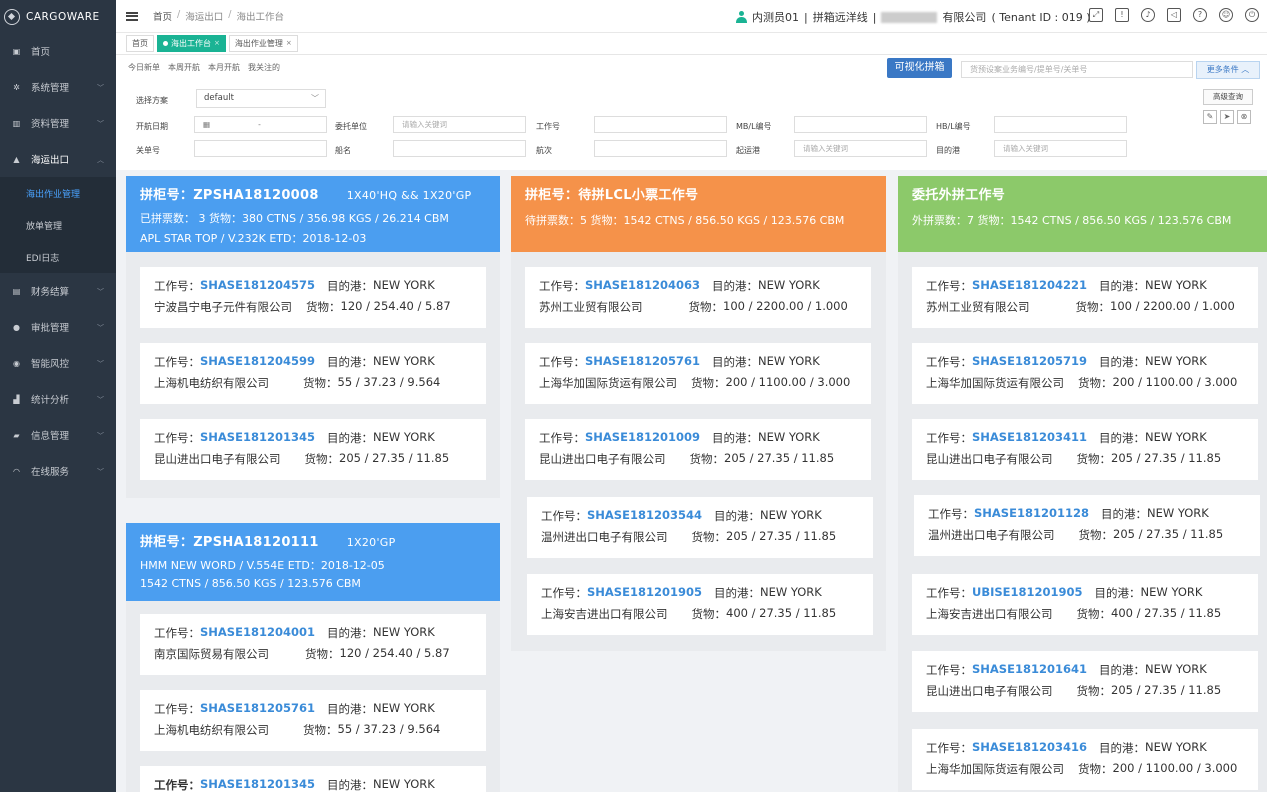 The height and width of the screenshot is (792, 1267). I want to click on job-no-input, so click(660, 124).